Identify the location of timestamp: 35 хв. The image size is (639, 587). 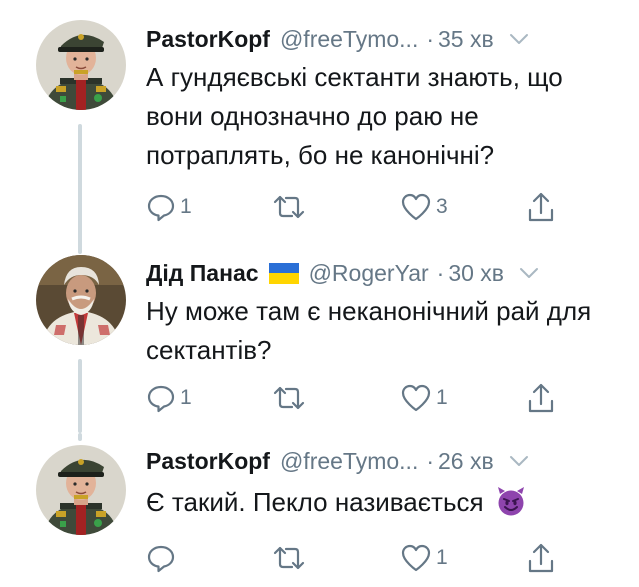
(466, 39).